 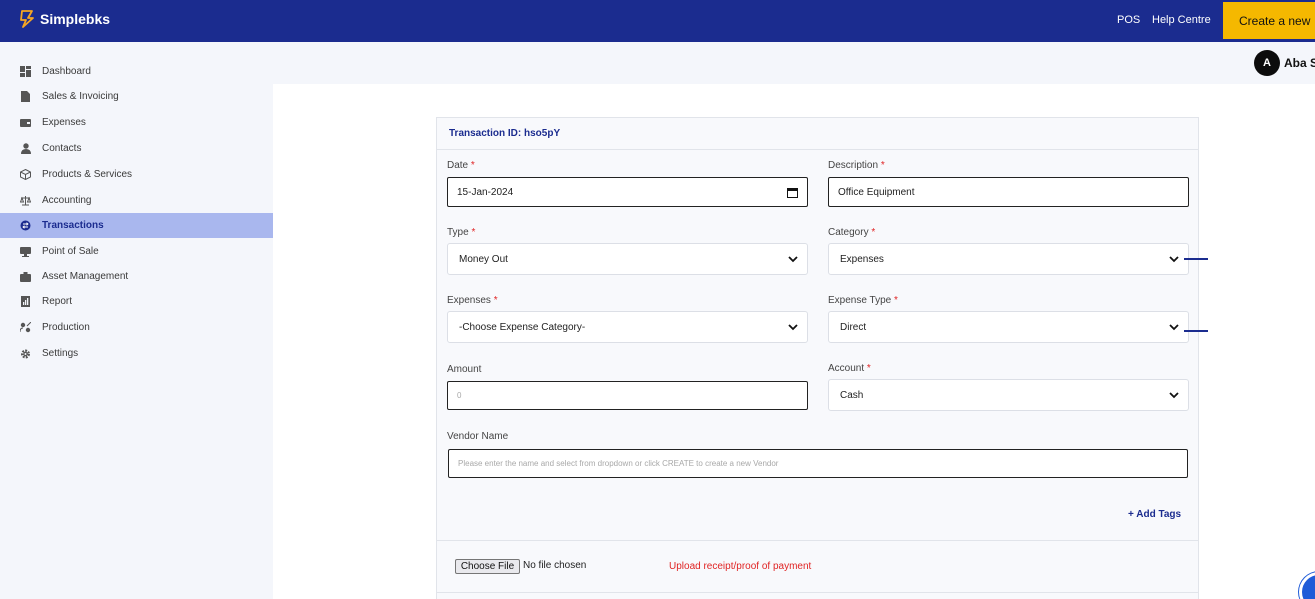 What do you see at coordinates (70, 251) in the screenshot?
I see `sidebar-item-label: Point of Sale` at bounding box center [70, 251].